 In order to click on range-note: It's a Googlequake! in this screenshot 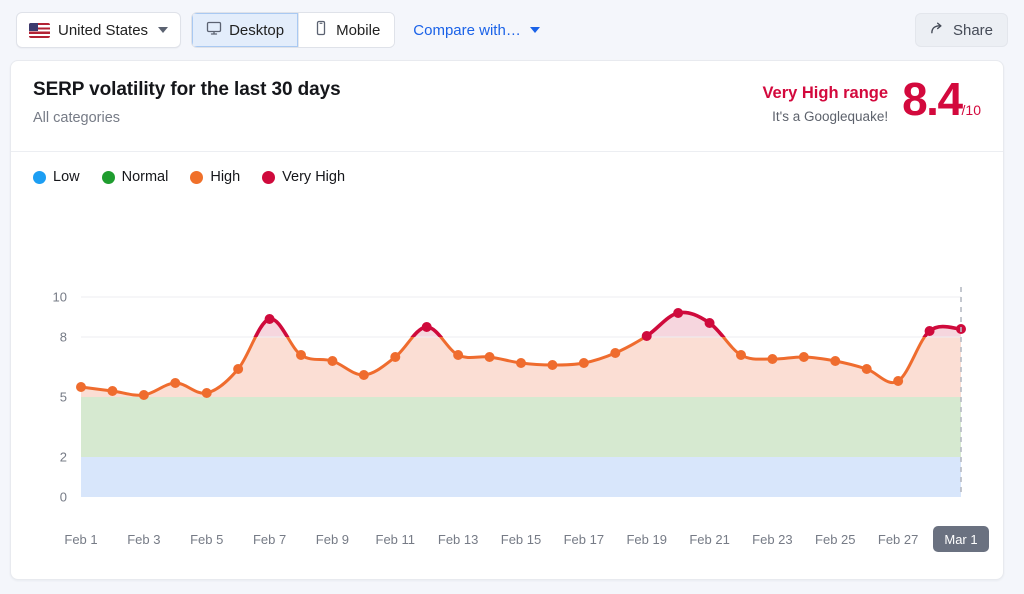, I will do `click(830, 117)`.